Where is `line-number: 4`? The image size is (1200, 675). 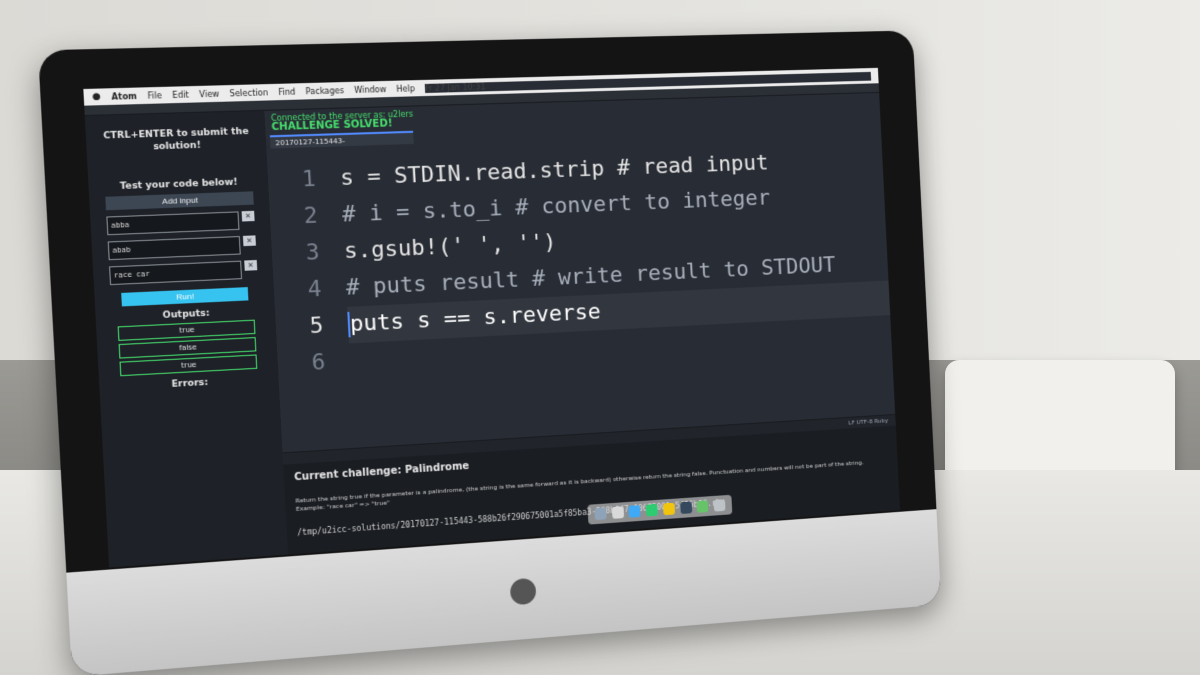 line-number: 4 is located at coordinates (315, 289).